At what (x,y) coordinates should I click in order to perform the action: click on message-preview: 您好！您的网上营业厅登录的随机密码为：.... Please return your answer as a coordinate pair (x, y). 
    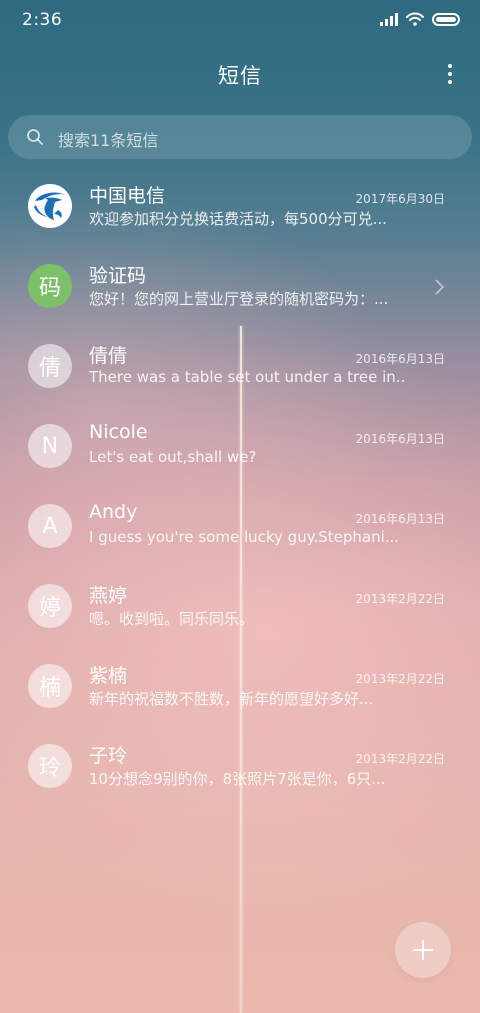
    Looking at the image, I should click on (239, 299).